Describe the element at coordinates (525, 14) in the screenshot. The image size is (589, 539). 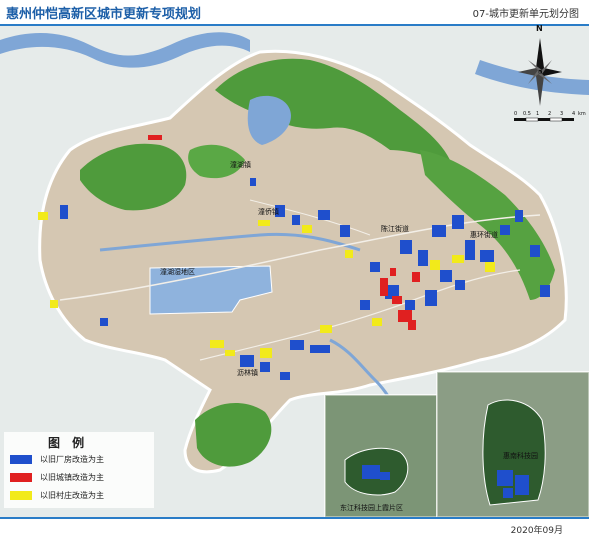
I see `map-subtitle: 07-城市更新单元划分图` at that location.